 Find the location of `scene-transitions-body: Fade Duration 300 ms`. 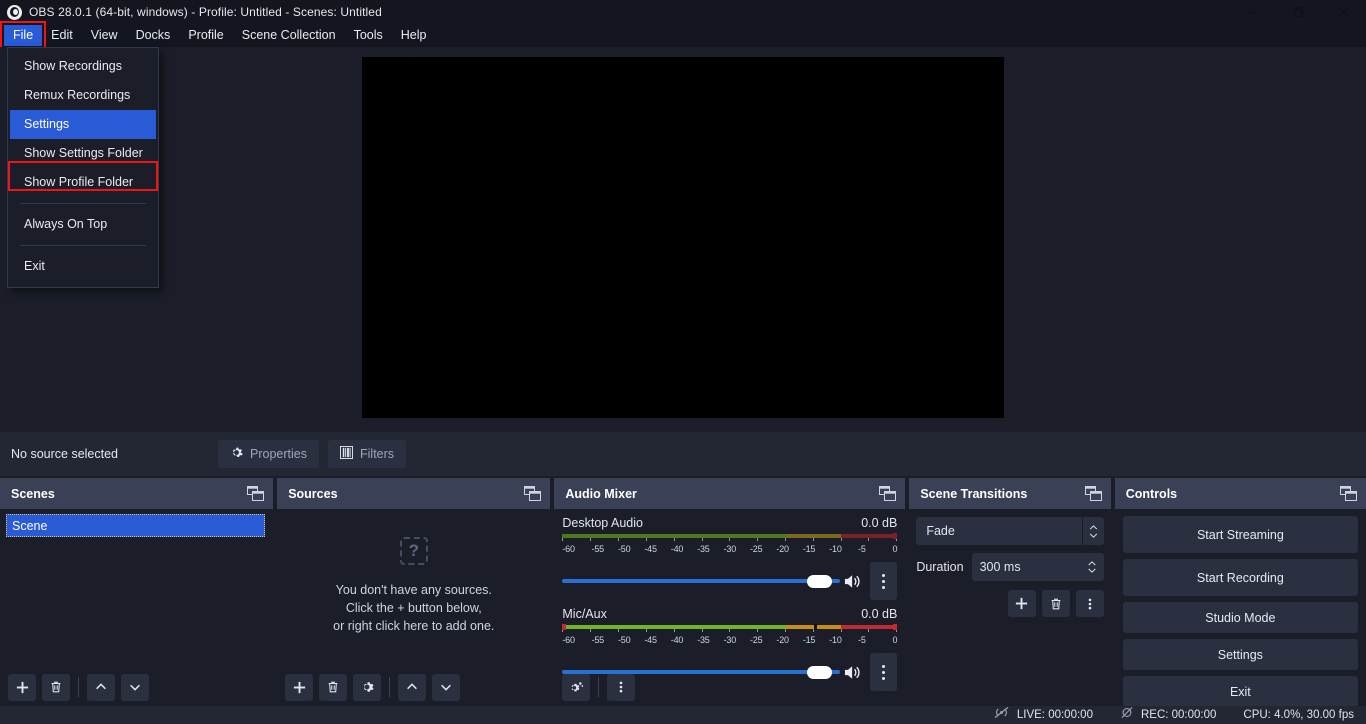

scene-transitions-body: Fade Duration 300 ms is located at coordinates (1009, 607).